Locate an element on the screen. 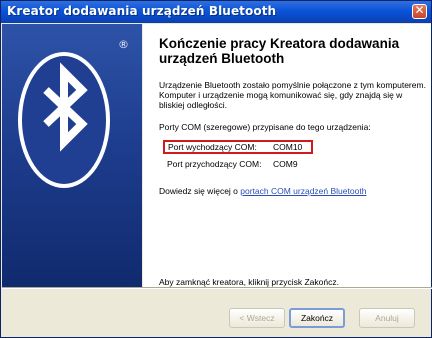 The height and width of the screenshot is (338, 432). close-button: ✕ is located at coordinates (419, 11).